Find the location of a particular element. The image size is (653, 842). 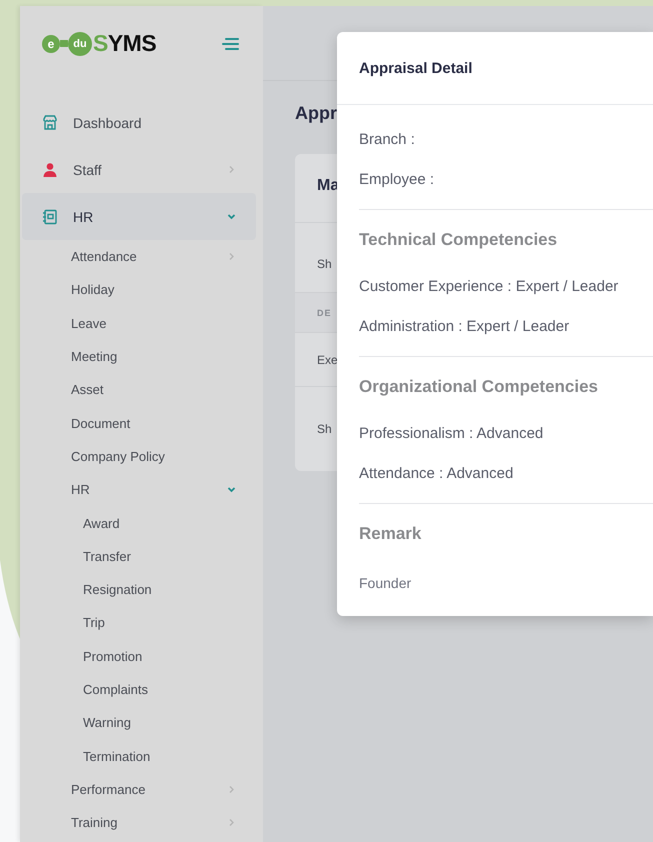

submenu-item: Document is located at coordinates (141, 423).